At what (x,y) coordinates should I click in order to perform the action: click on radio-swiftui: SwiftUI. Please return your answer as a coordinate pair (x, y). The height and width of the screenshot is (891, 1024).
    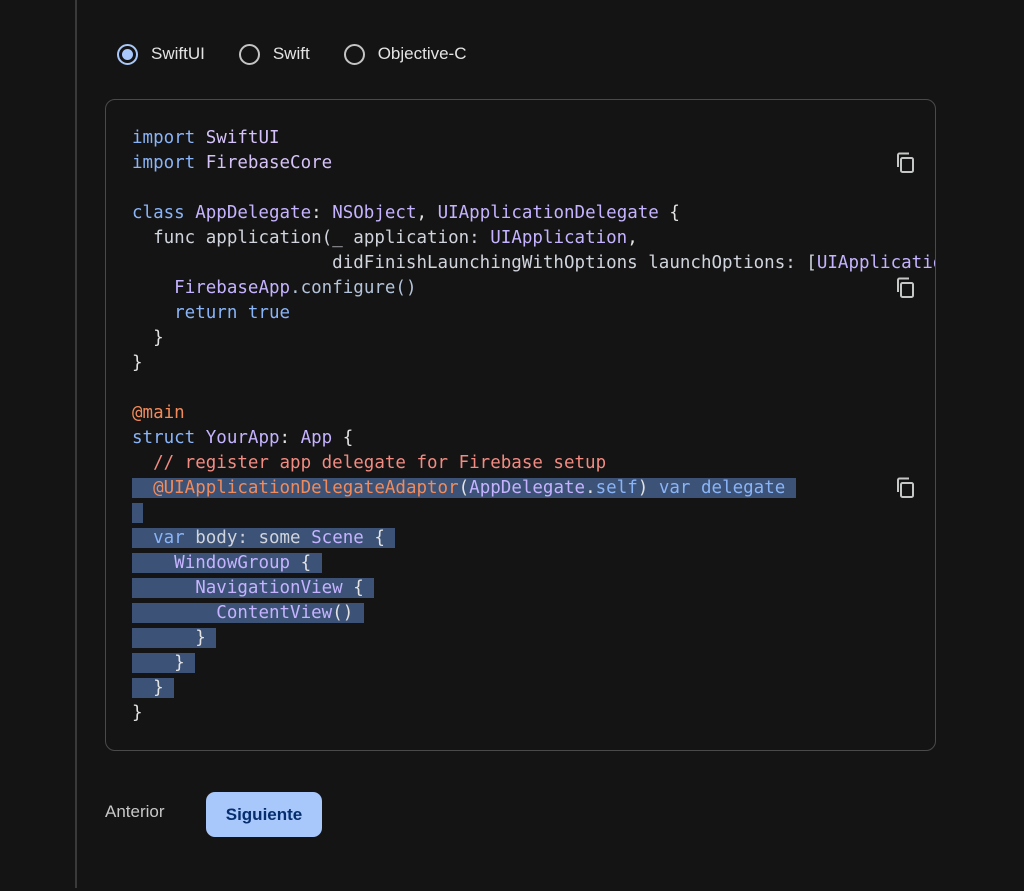
    Looking at the image, I should click on (161, 54).